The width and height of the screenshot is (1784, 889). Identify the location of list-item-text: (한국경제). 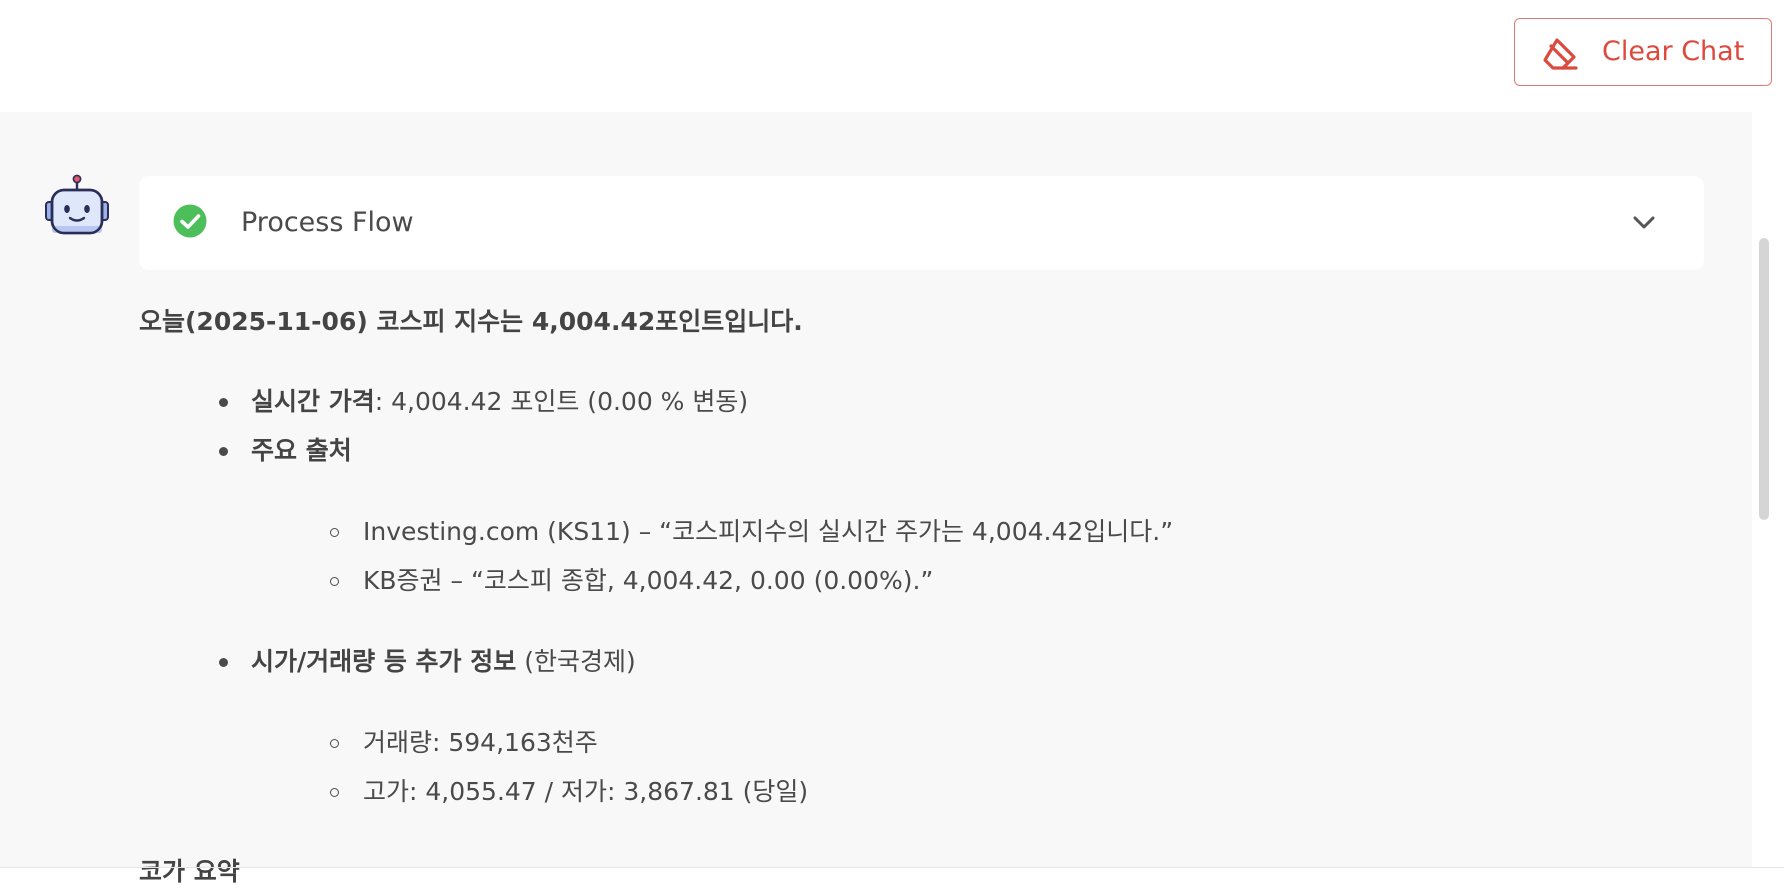
(576, 661).